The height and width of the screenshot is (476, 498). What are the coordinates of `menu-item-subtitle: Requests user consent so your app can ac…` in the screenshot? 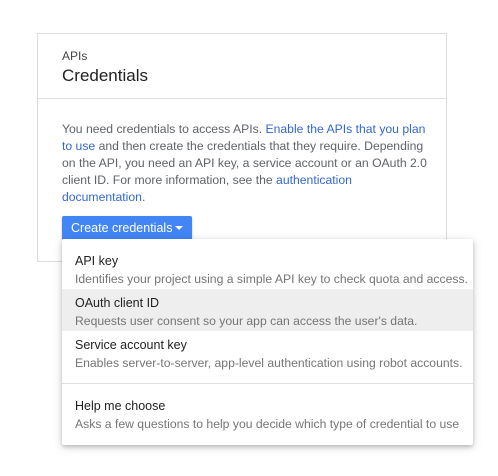 It's located at (246, 321).